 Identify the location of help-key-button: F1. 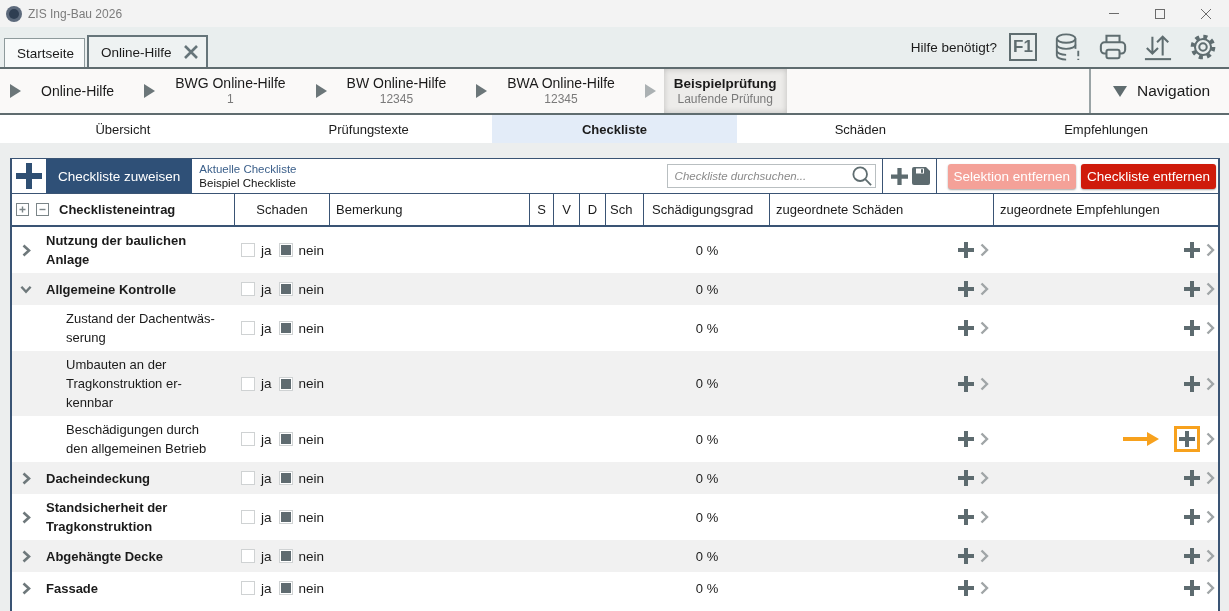
(1023, 47).